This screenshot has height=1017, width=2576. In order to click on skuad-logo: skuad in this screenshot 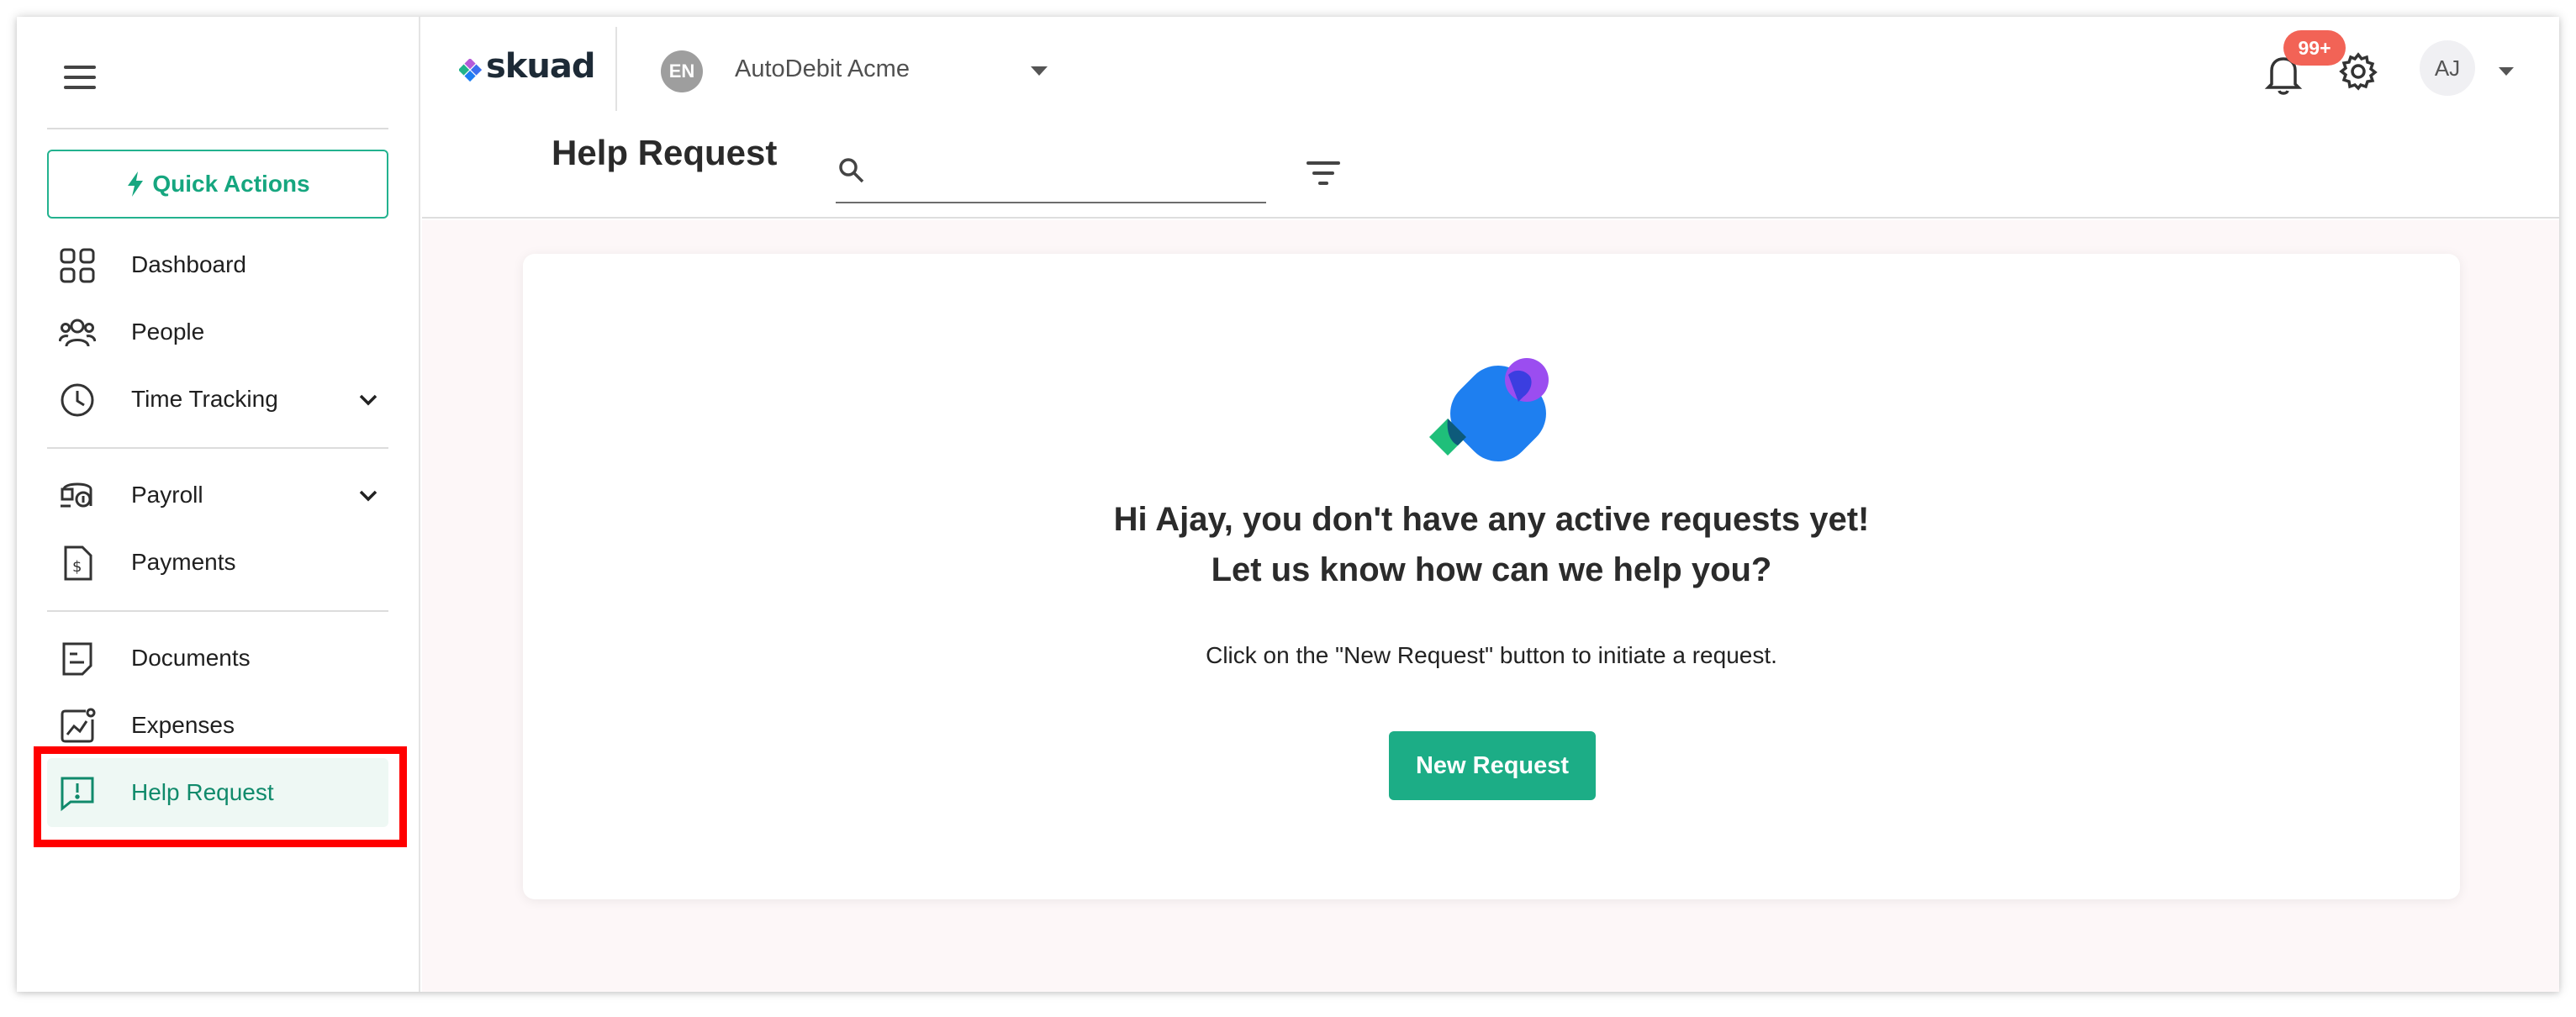, I will do `click(527, 72)`.